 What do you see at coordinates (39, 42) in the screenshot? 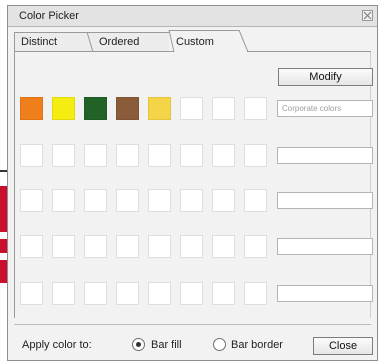
I see `tab-label: Distinct` at bounding box center [39, 42].